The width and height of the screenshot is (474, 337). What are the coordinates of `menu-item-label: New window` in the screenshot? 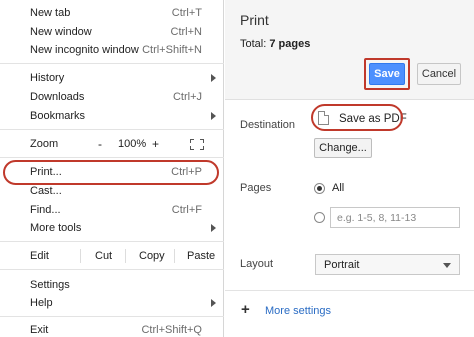 It's located at (61, 32).